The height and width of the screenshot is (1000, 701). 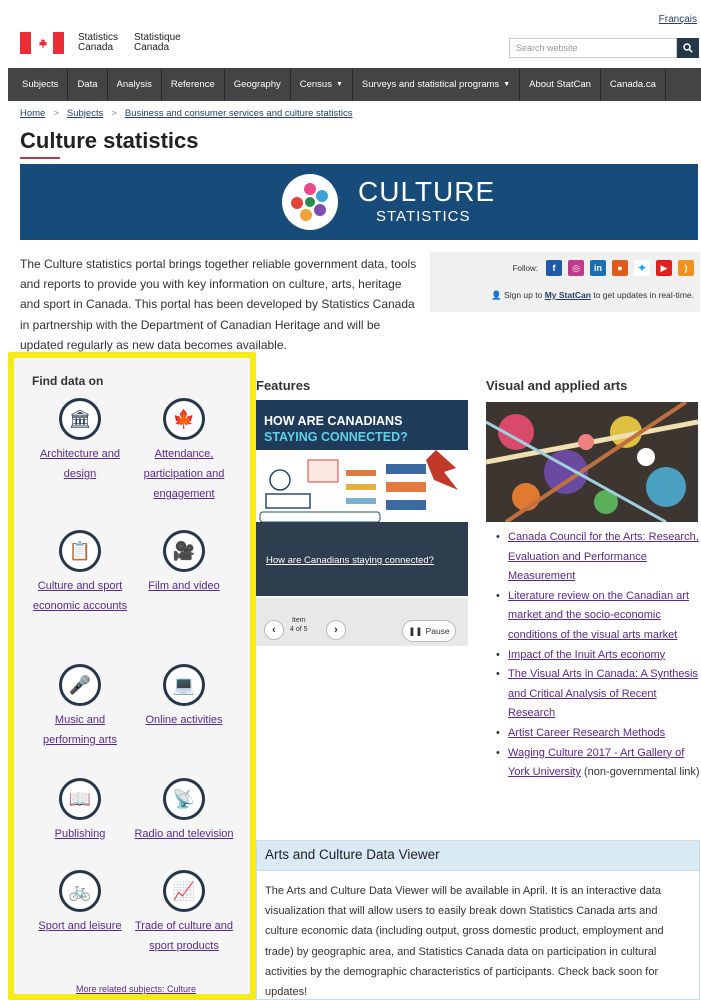 What do you see at coordinates (88, 84) in the screenshot?
I see `menu-data: Data` at bounding box center [88, 84].